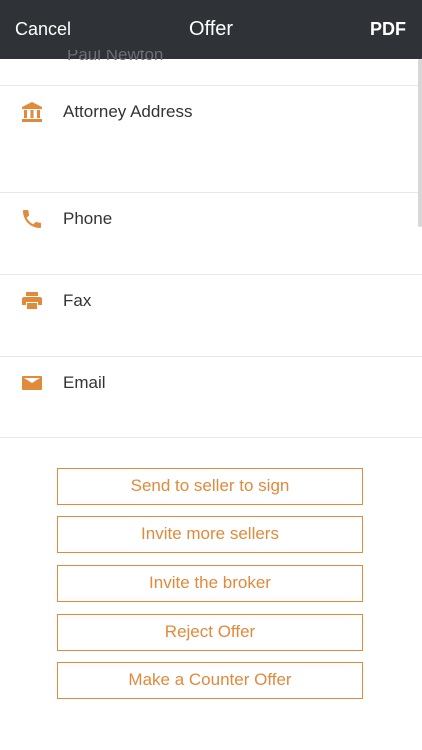 Image resolution: width=422 pixels, height=750 pixels. Describe the element at coordinates (211, 397) in the screenshot. I see `email-row: Email` at that location.